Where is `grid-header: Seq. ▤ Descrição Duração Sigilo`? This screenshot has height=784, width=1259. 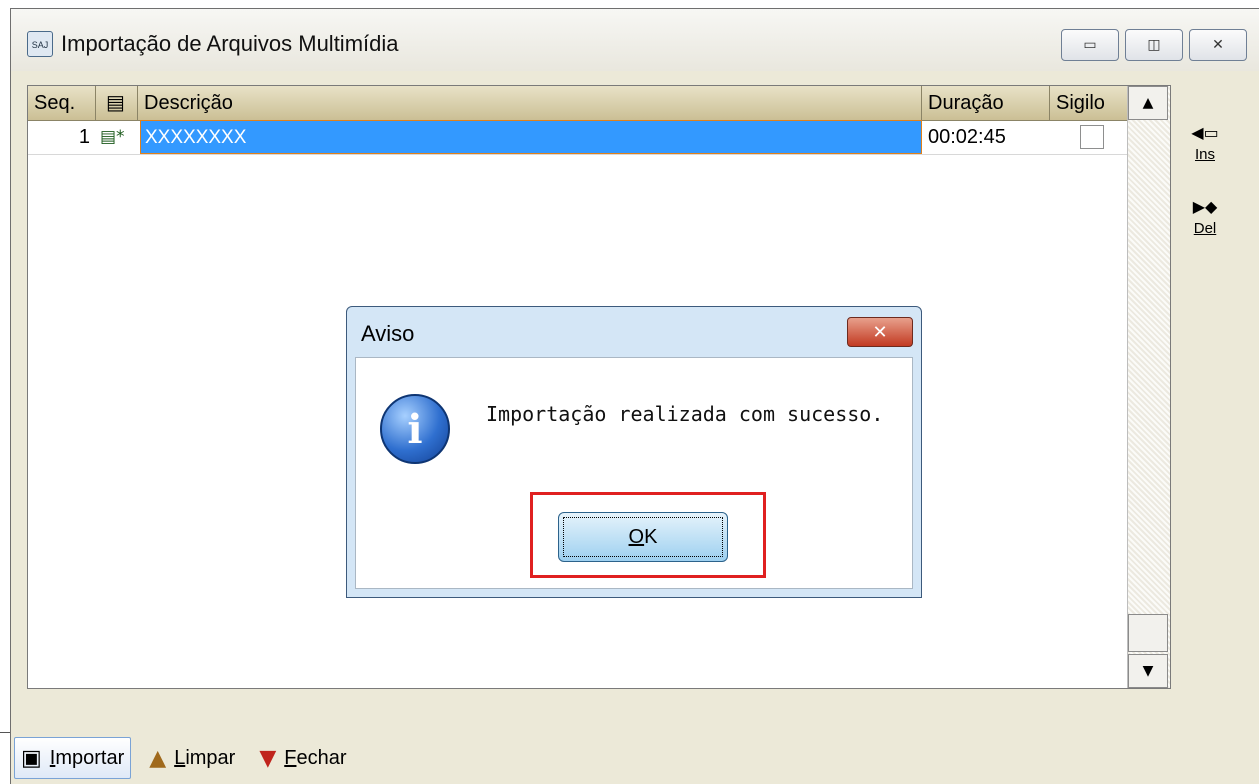
grid-header: Seq. ▤ Descrição Duração Sigilo is located at coordinates (578, 103).